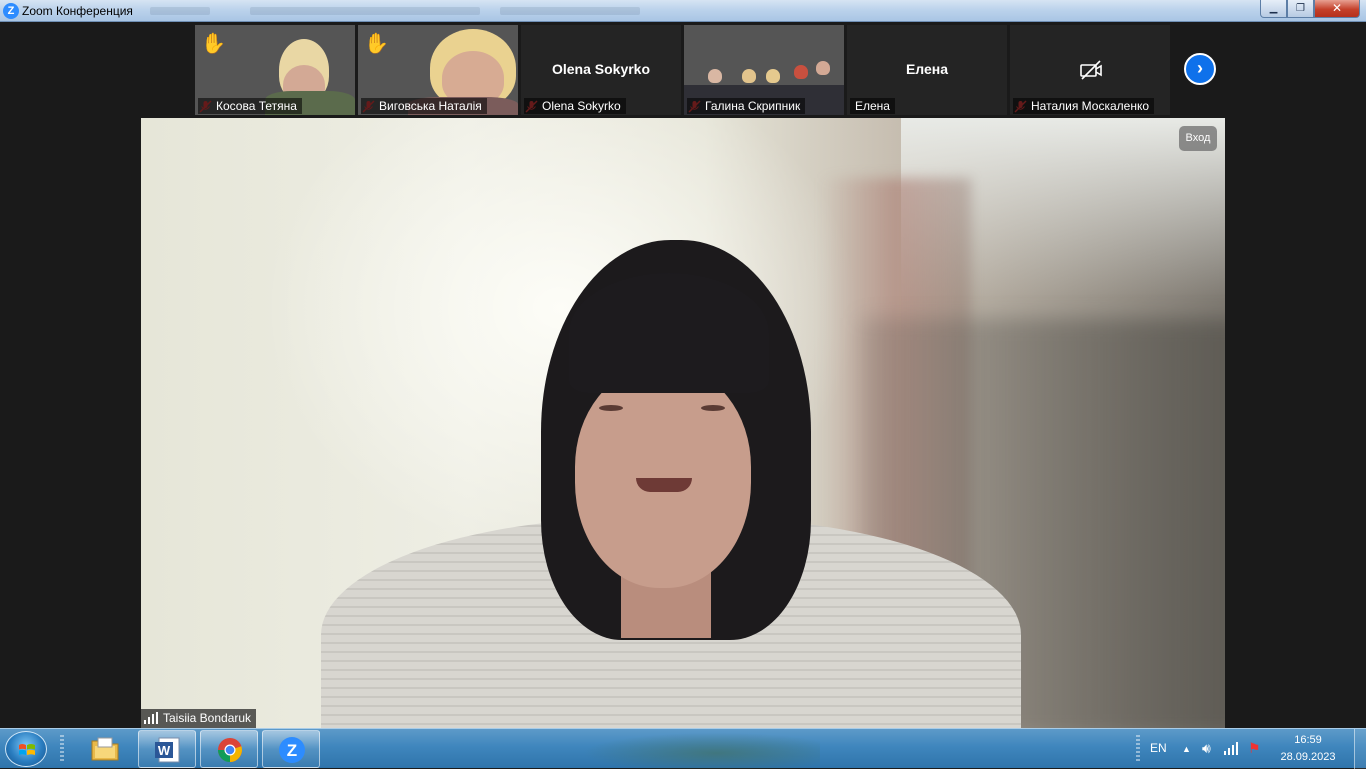  I want to click on taskbar-wallpaper, so click(690, 749).